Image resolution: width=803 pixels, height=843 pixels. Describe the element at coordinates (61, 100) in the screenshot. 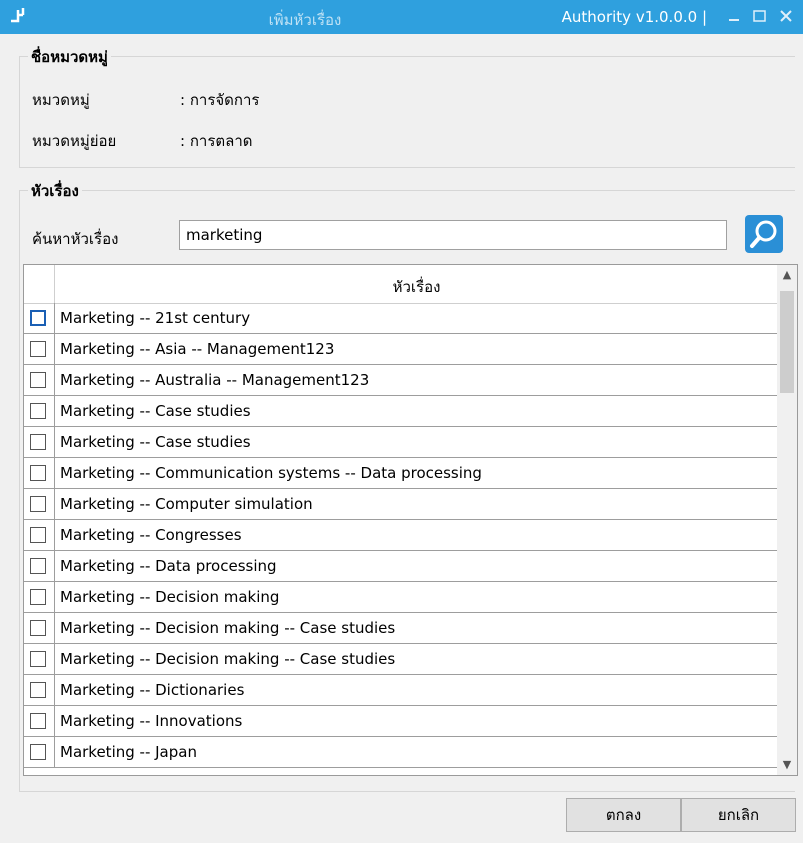

I see `category-label: หมวดหมู่` at that location.